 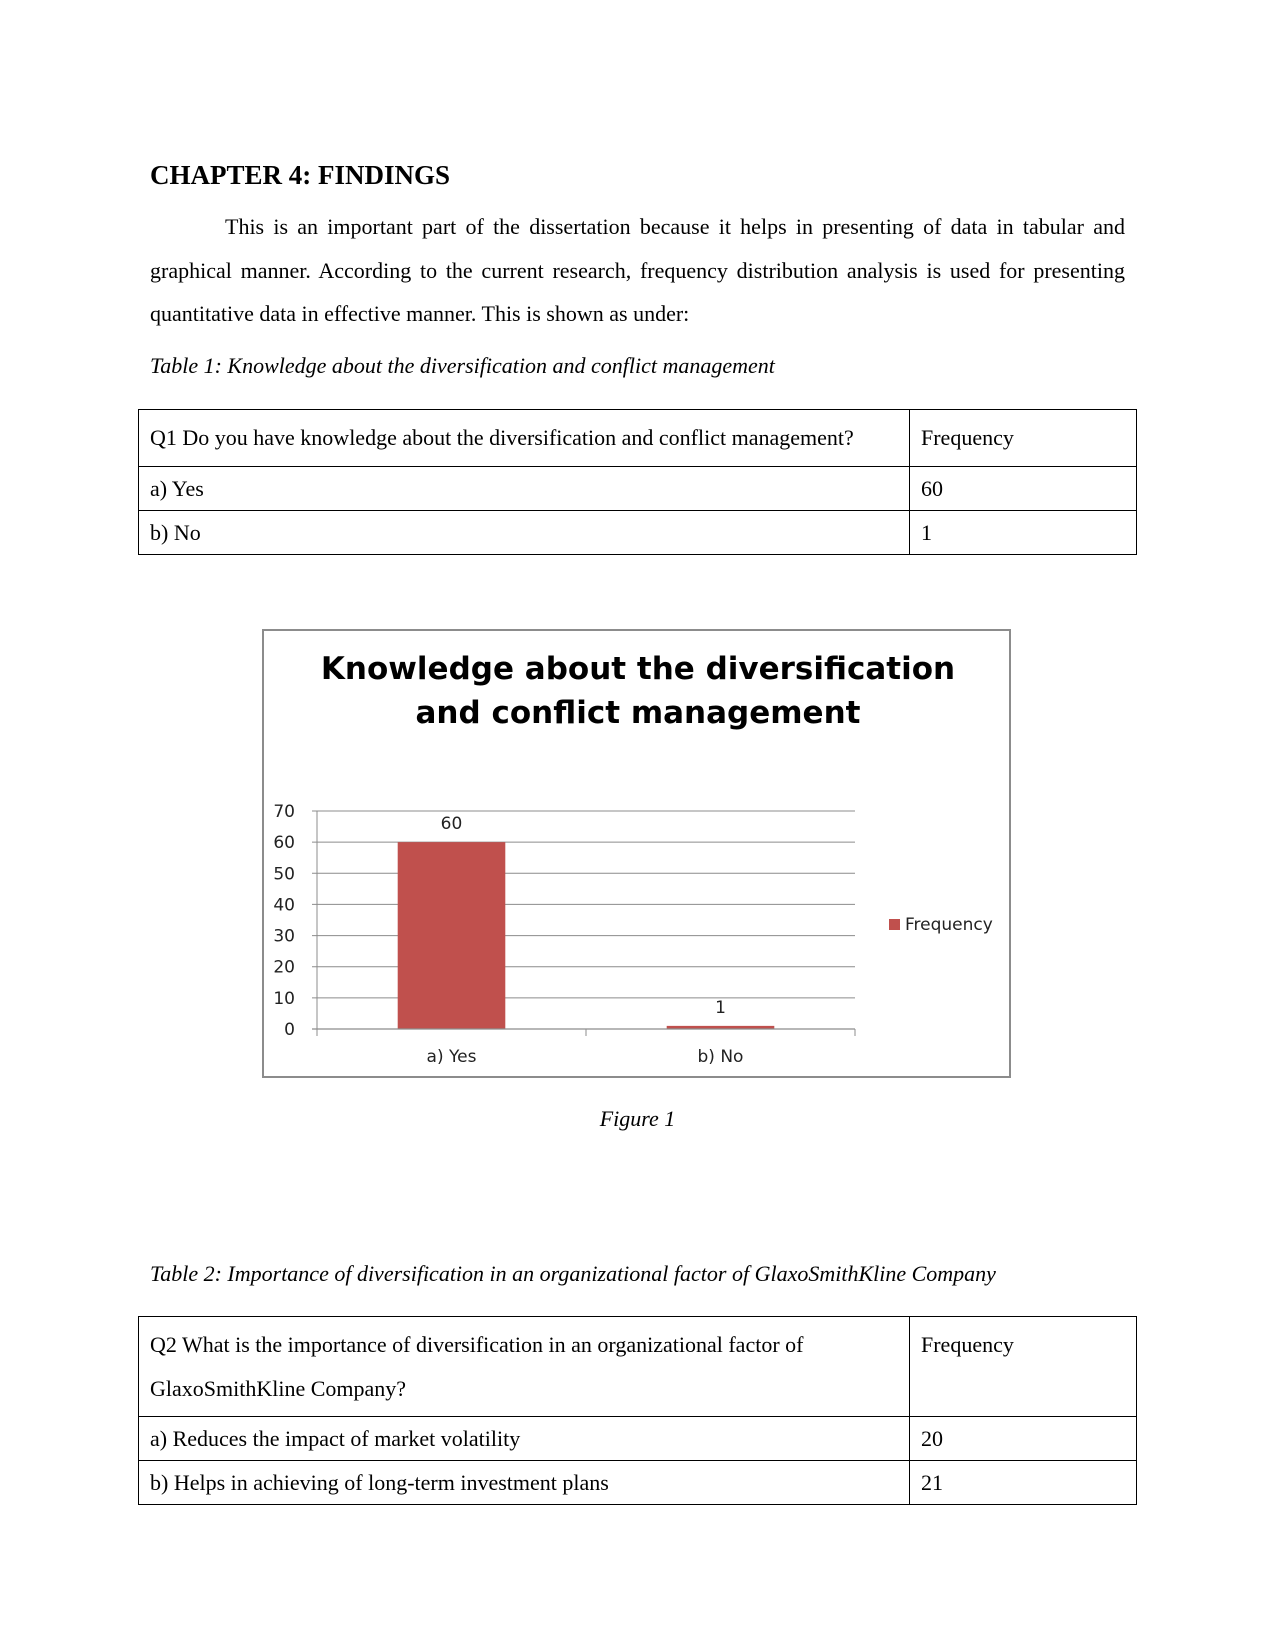 What do you see at coordinates (452, 1057) in the screenshot?
I see `x-tick-label: a) Yes` at bounding box center [452, 1057].